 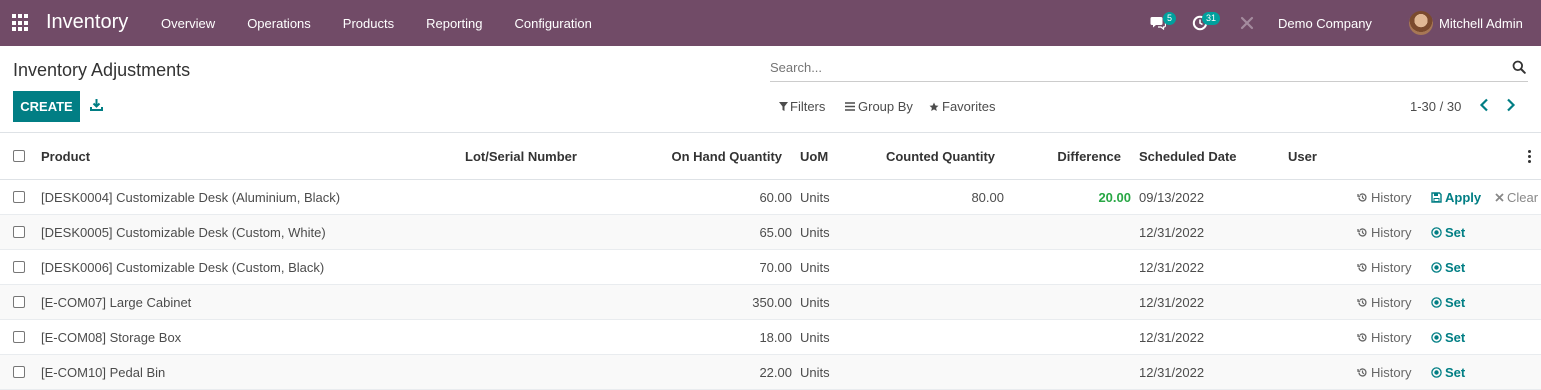 What do you see at coordinates (116, 302) in the screenshot?
I see `product-cell: [E-COM07] Large Cabinet` at bounding box center [116, 302].